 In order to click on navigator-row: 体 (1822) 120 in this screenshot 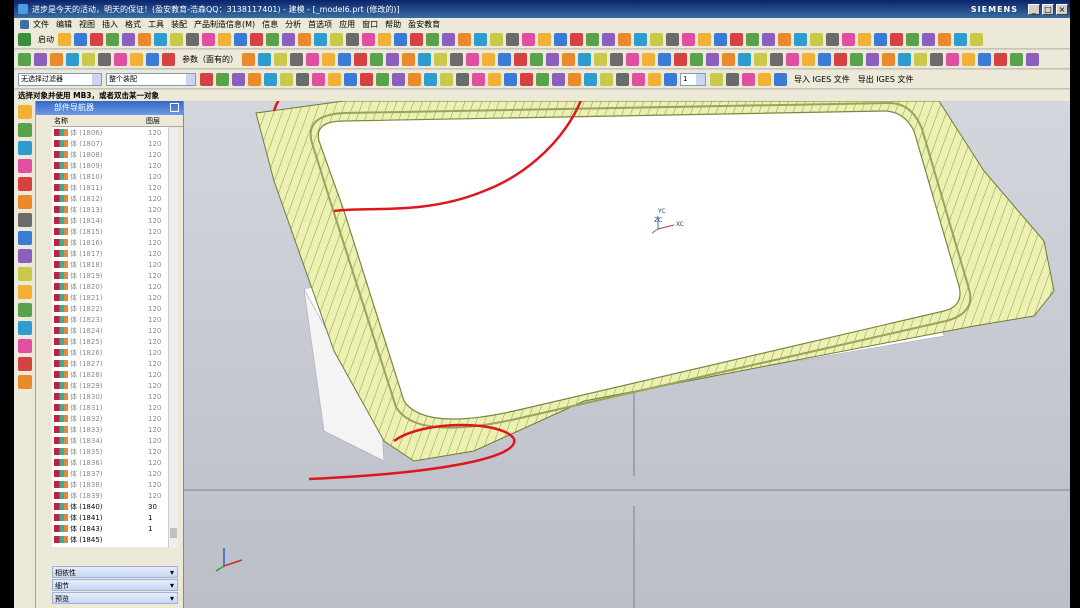, I will do `click(110, 308)`.